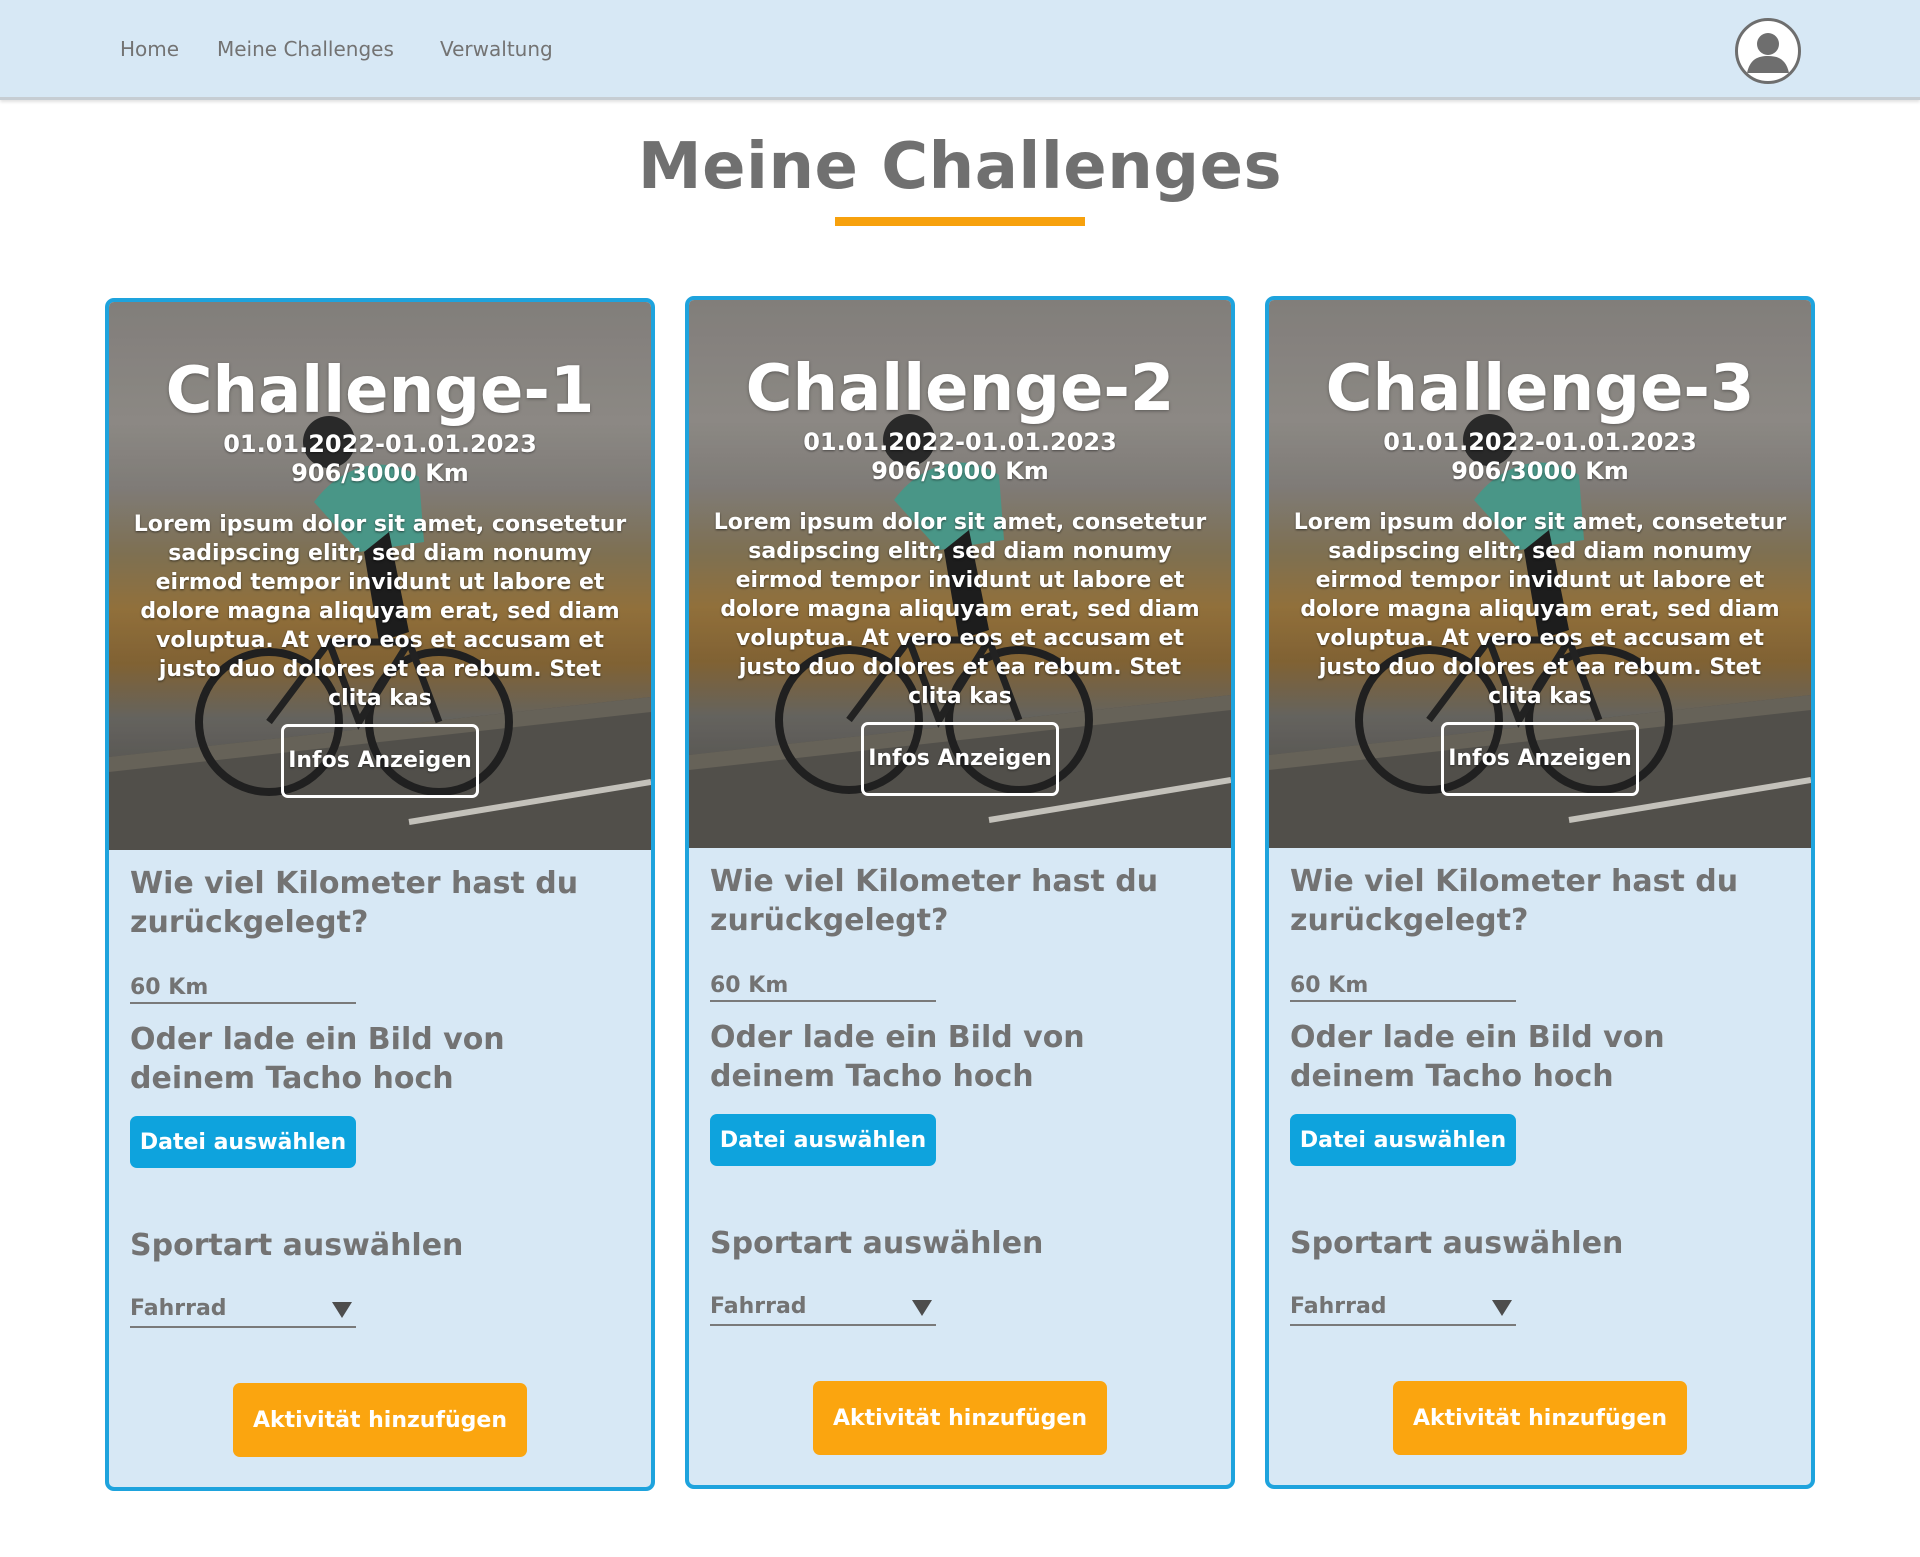  I want to click on page-title: Meine Challenges, so click(960, 167).